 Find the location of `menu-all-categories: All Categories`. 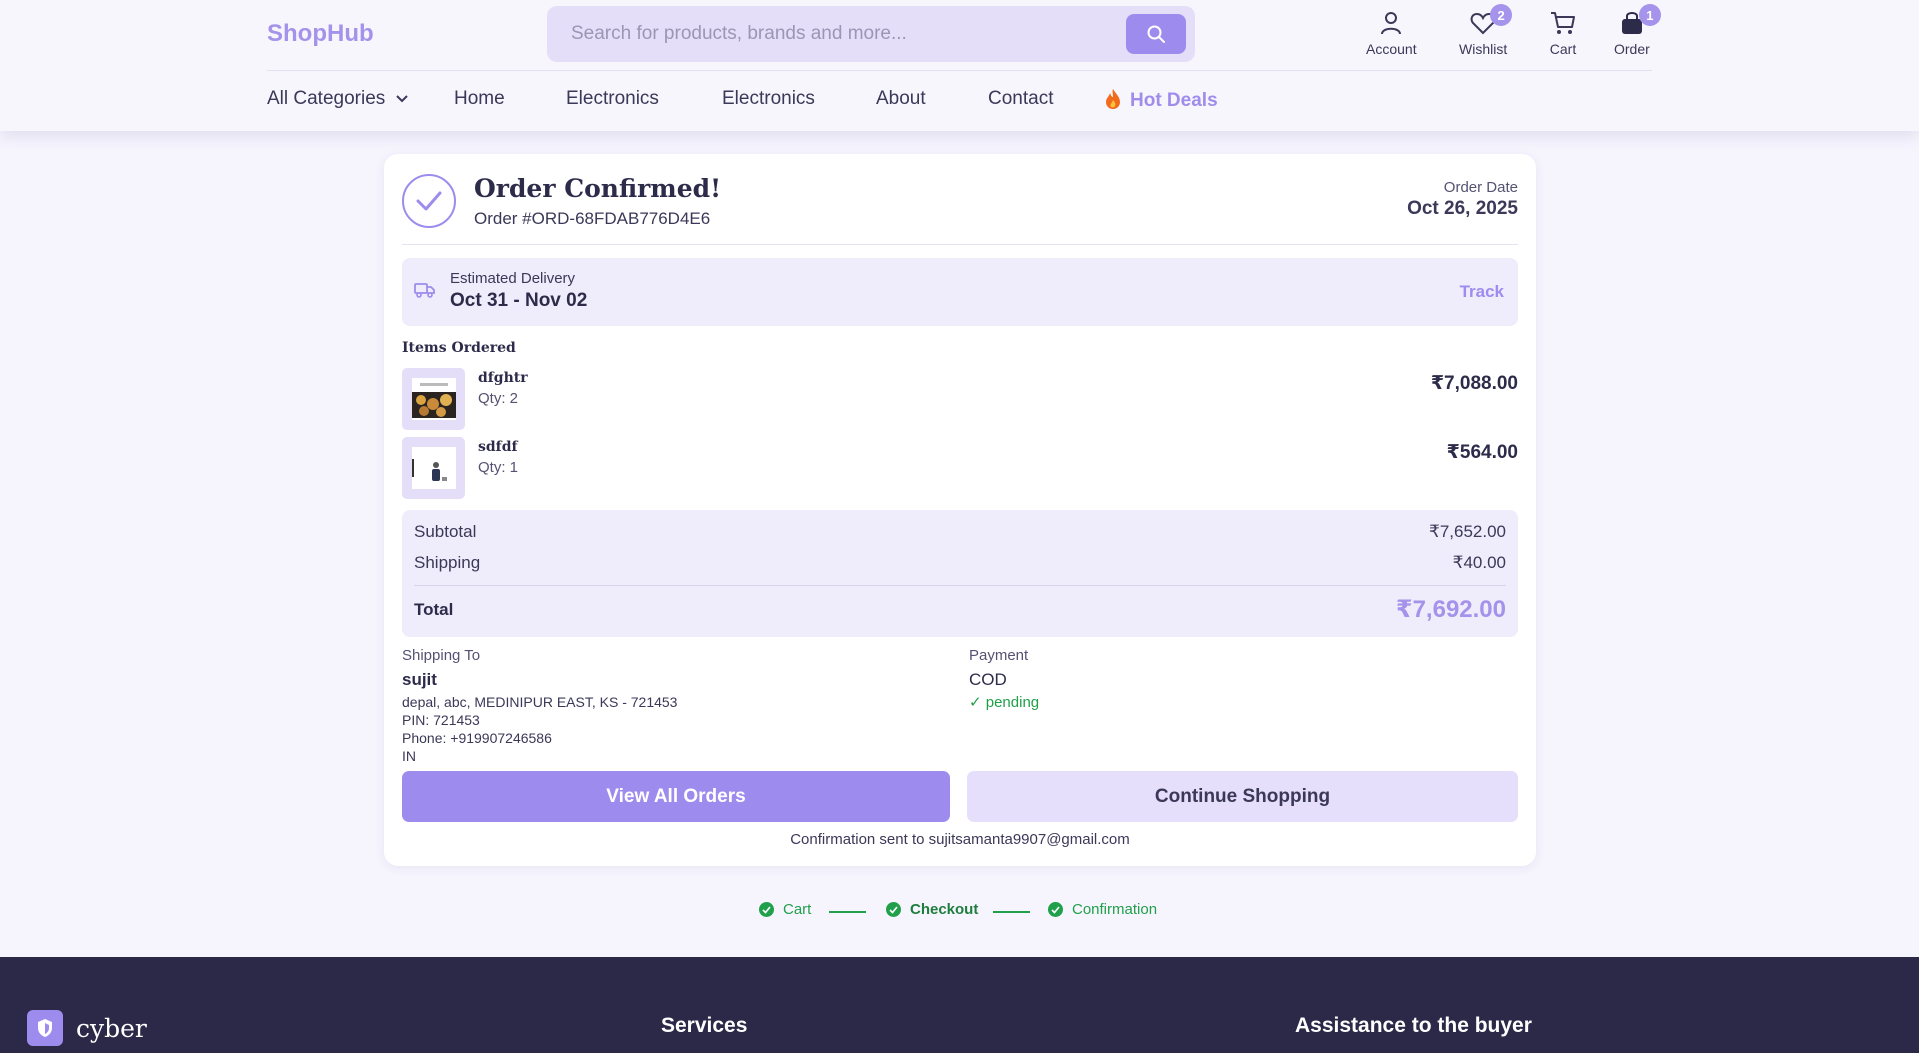

menu-all-categories: All Categories is located at coordinates (338, 99).